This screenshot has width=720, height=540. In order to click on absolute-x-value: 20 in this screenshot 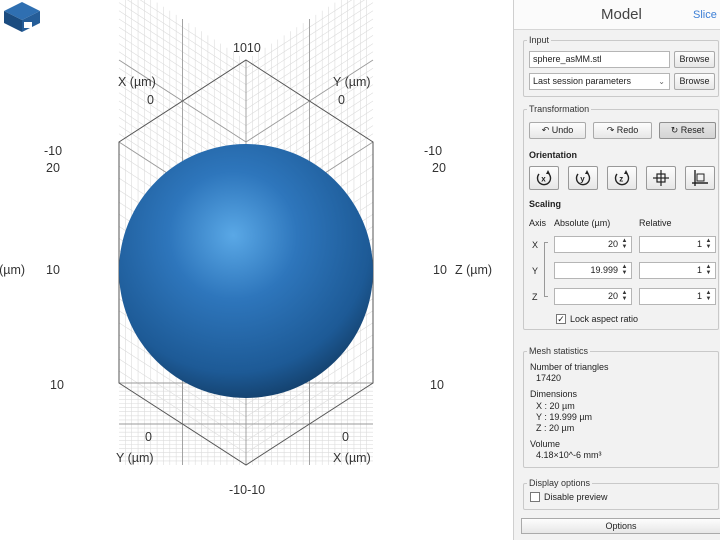, I will do `click(612, 244)`.